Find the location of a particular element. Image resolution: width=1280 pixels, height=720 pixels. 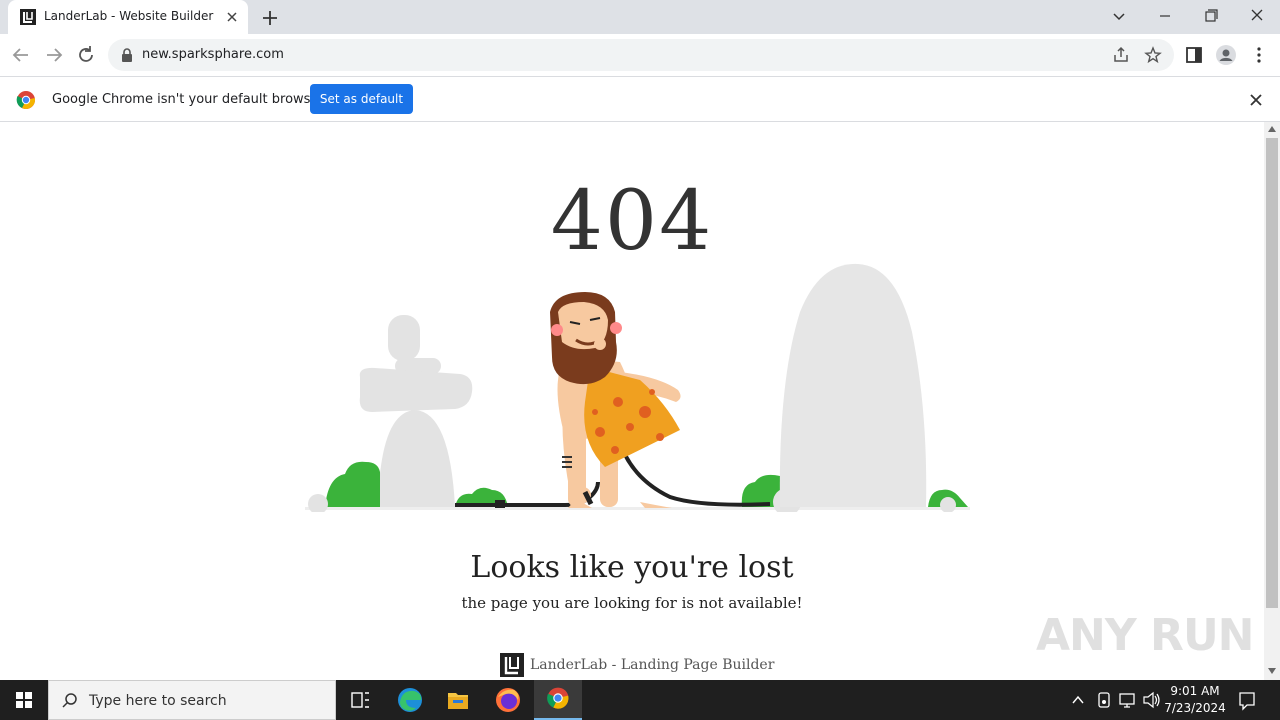

chrome-logo-icon is located at coordinates (26, 100).